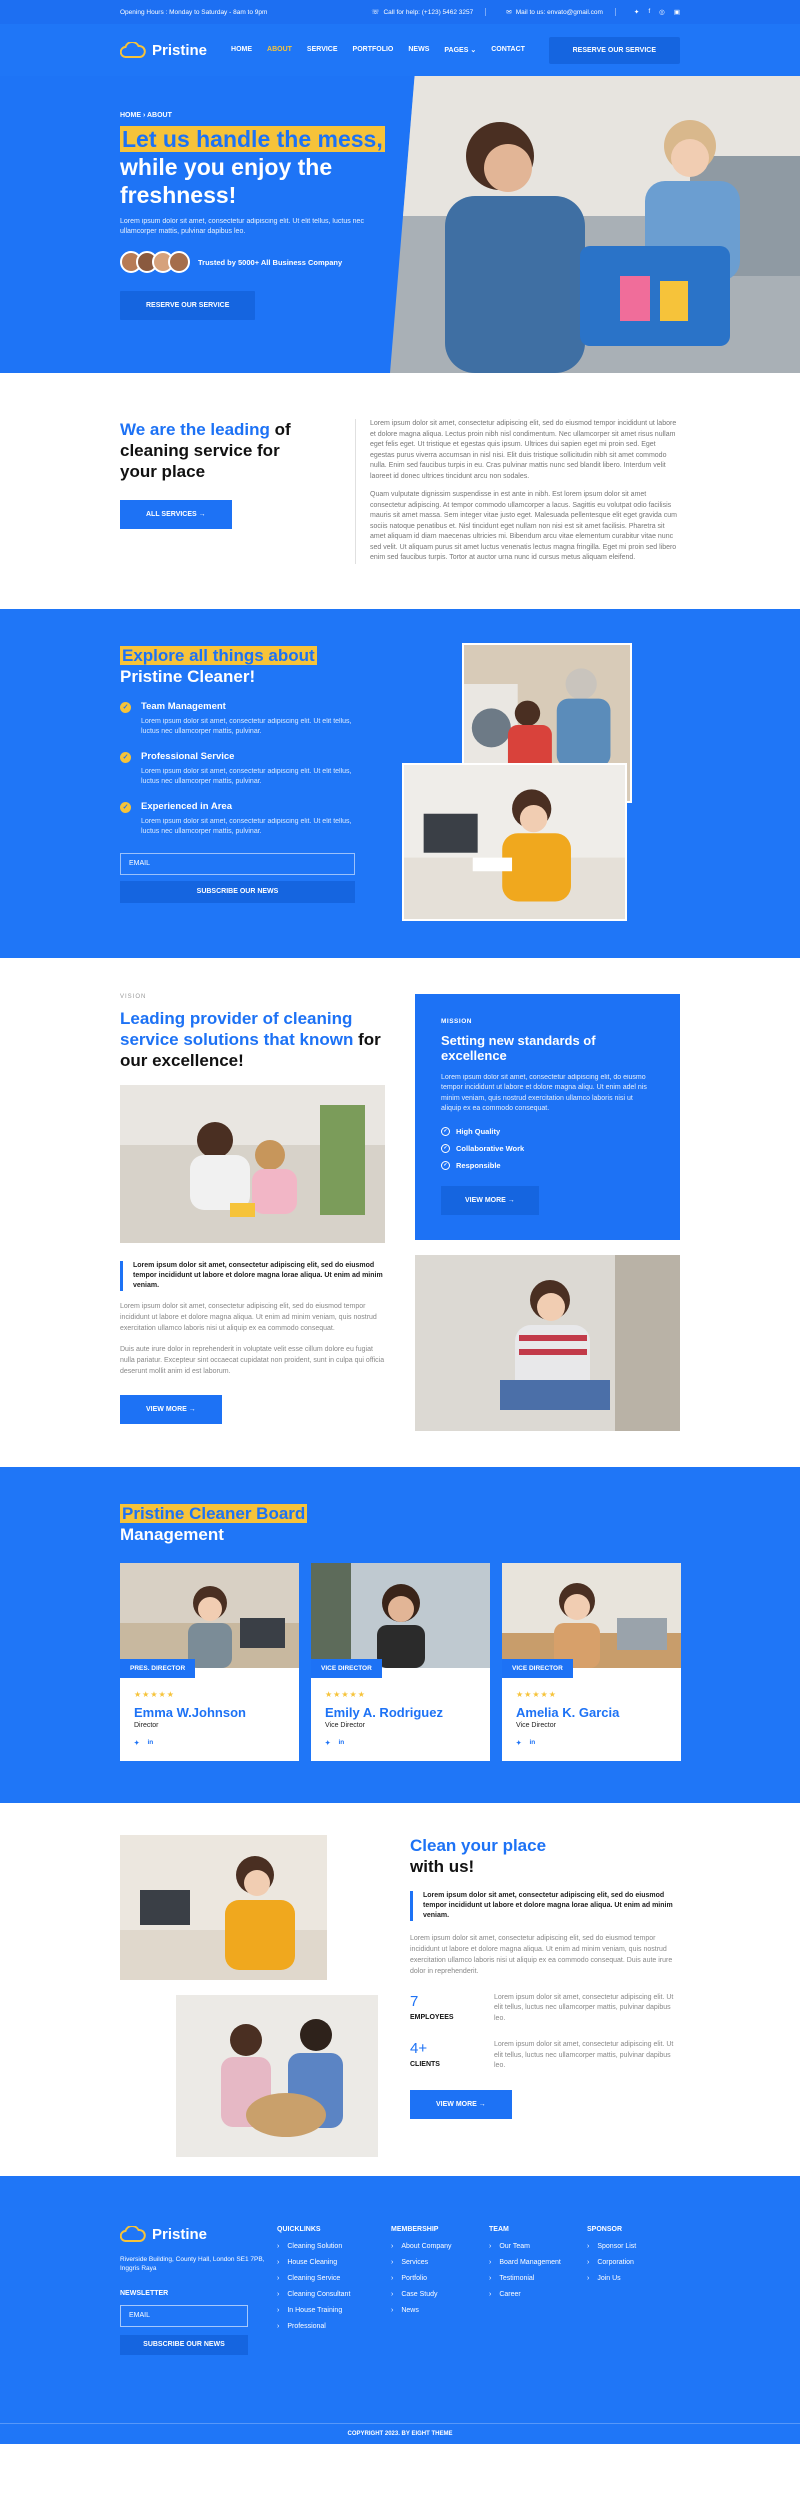  I want to click on nav-home: HOME, so click(241, 50).